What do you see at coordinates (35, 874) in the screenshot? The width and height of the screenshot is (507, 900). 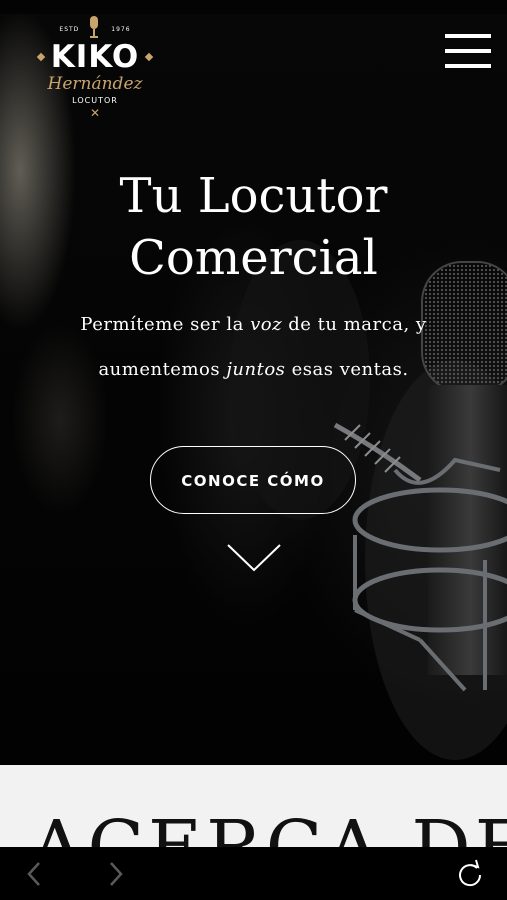 I see `back-arrow-icon` at bounding box center [35, 874].